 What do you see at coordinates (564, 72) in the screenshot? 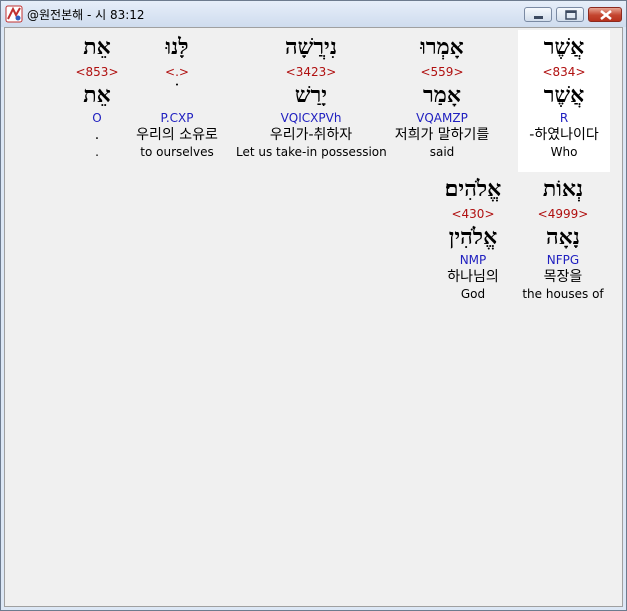
I see `strong-number-link: <834>` at bounding box center [564, 72].